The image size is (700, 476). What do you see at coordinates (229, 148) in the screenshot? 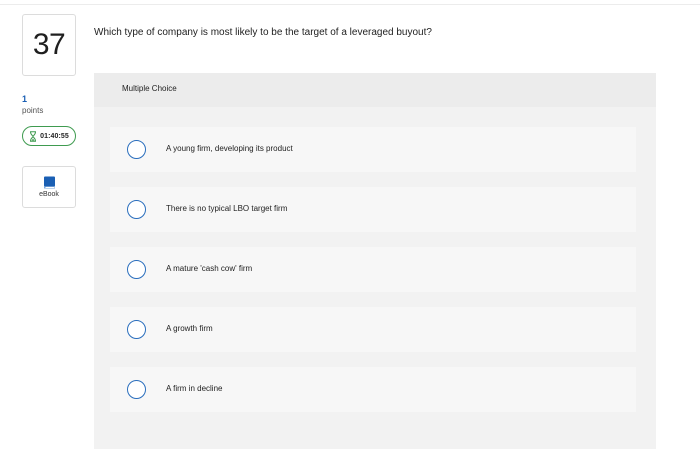
I see `choice-label: A young firm, developing its product` at bounding box center [229, 148].